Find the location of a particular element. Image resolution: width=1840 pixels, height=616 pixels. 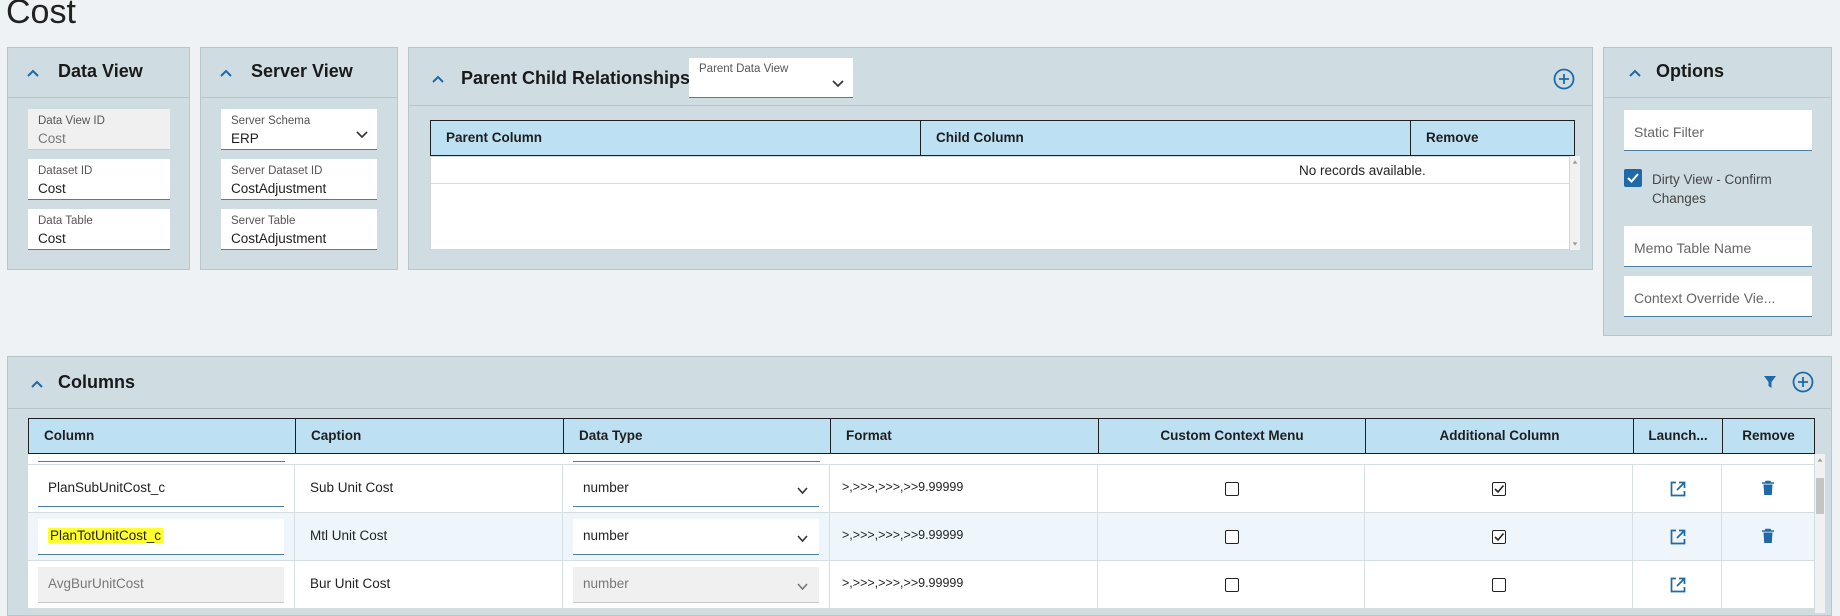

dirty-view-checkbox is located at coordinates (1633, 178).